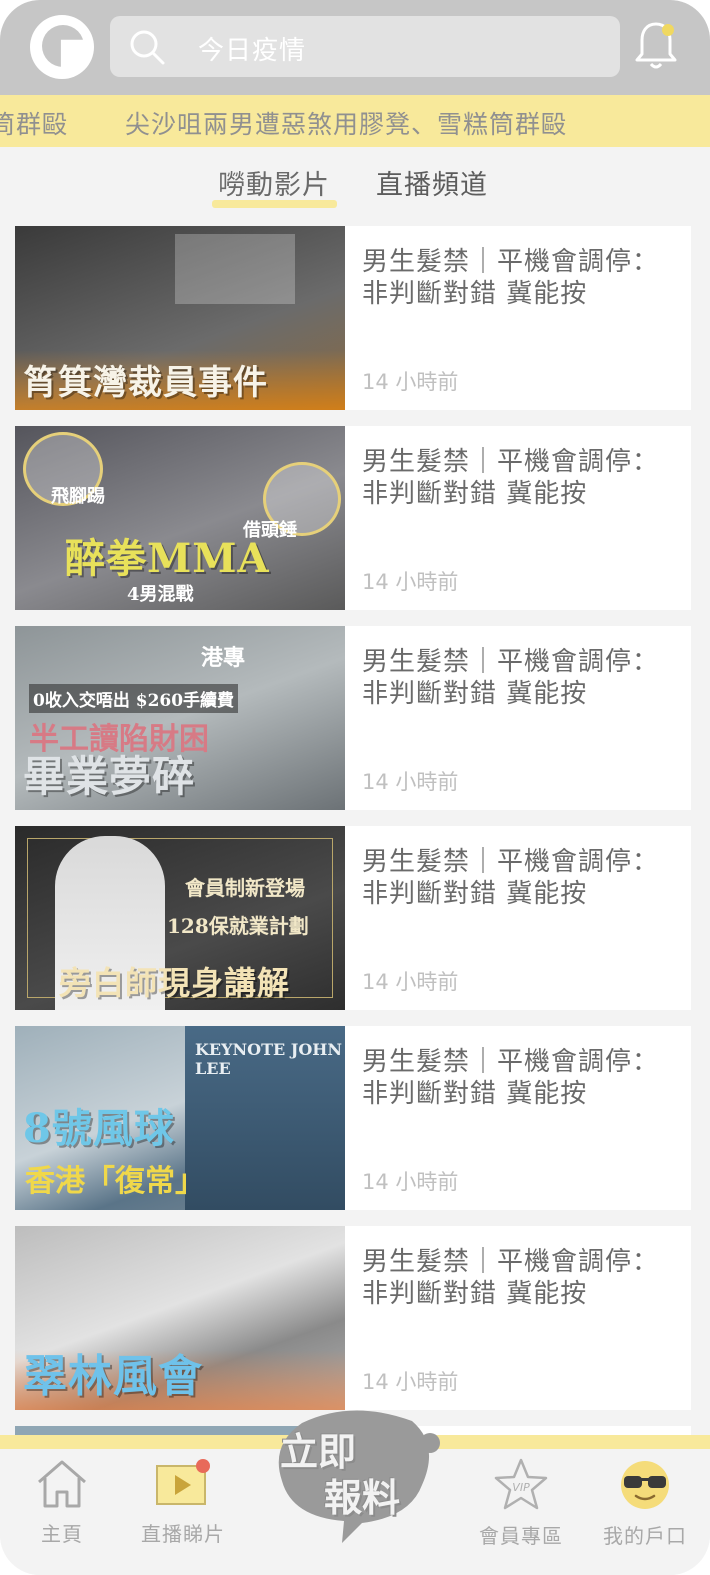 Image resolution: width=710 pixels, height=1575 pixels. What do you see at coordinates (147, 47) in the screenshot?
I see `search-icon` at bounding box center [147, 47].